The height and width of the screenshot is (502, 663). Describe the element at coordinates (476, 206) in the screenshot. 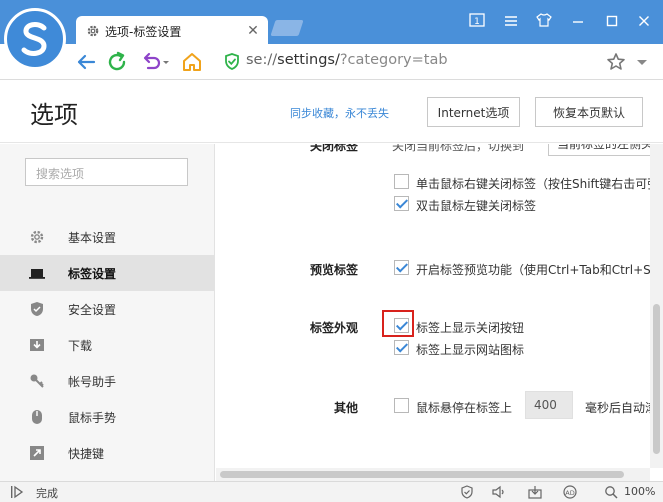

I see `option-label: 双击鼠标左键关闭标签` at that location.